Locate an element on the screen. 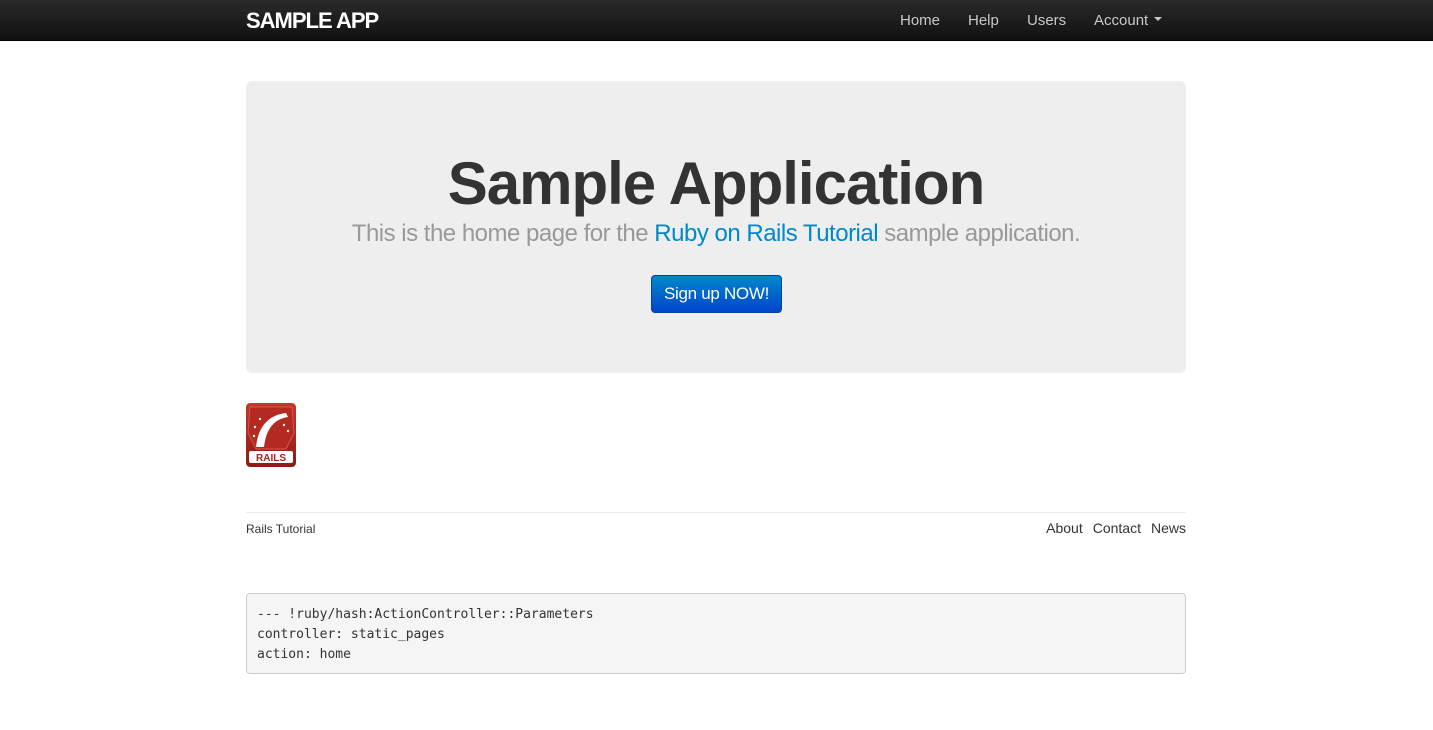 This screenshot has width=1433, height=730. top-navbar: SAMPLE APP Home Help Users Account is located at coordinates (716, 20).